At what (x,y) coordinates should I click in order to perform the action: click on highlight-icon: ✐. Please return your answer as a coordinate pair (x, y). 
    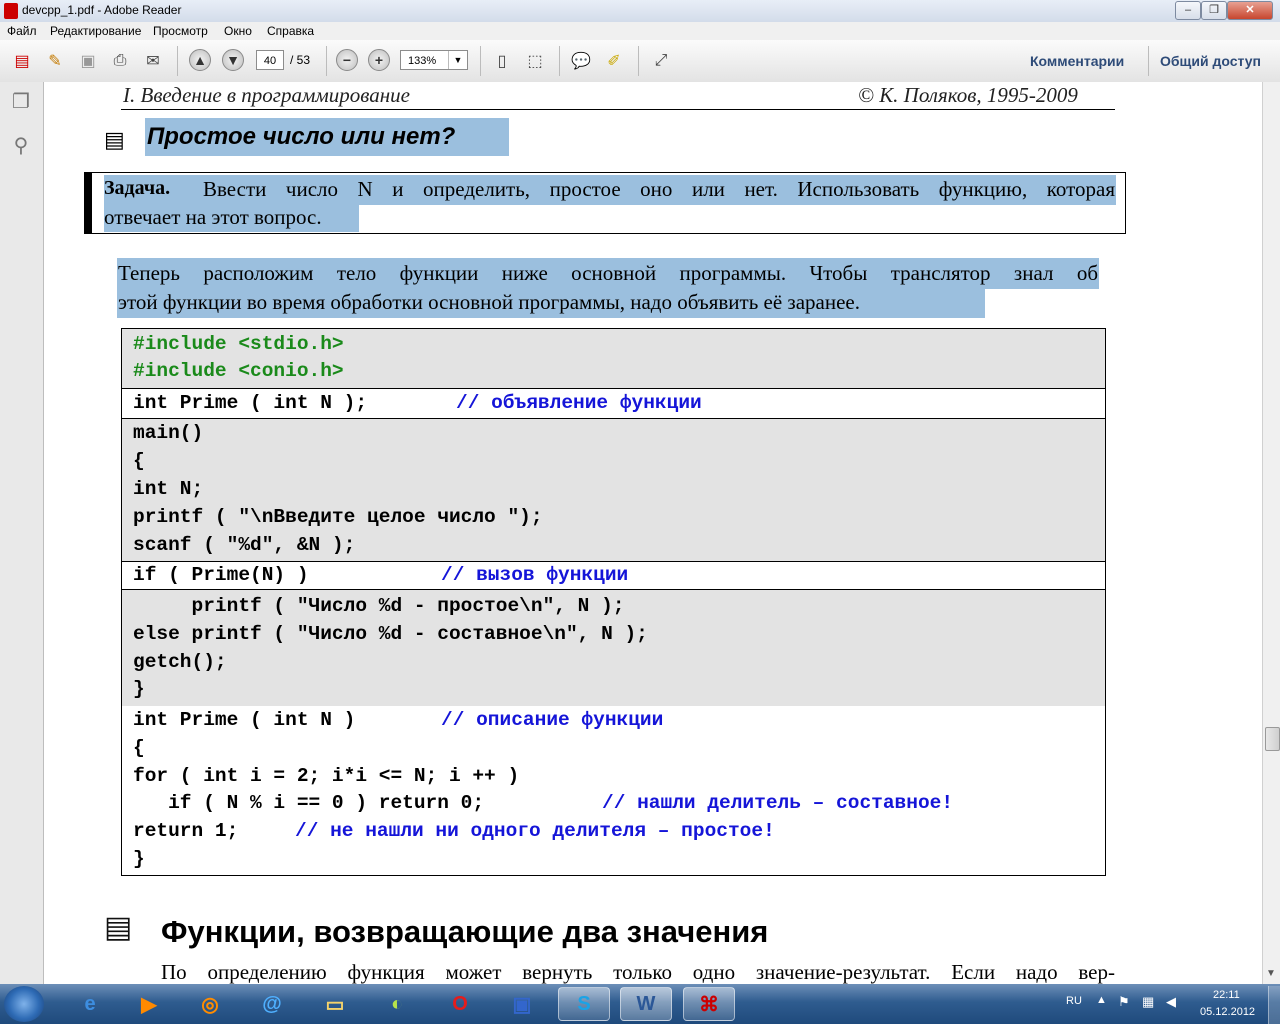
    Looking at the image, I should click on (614, 61).